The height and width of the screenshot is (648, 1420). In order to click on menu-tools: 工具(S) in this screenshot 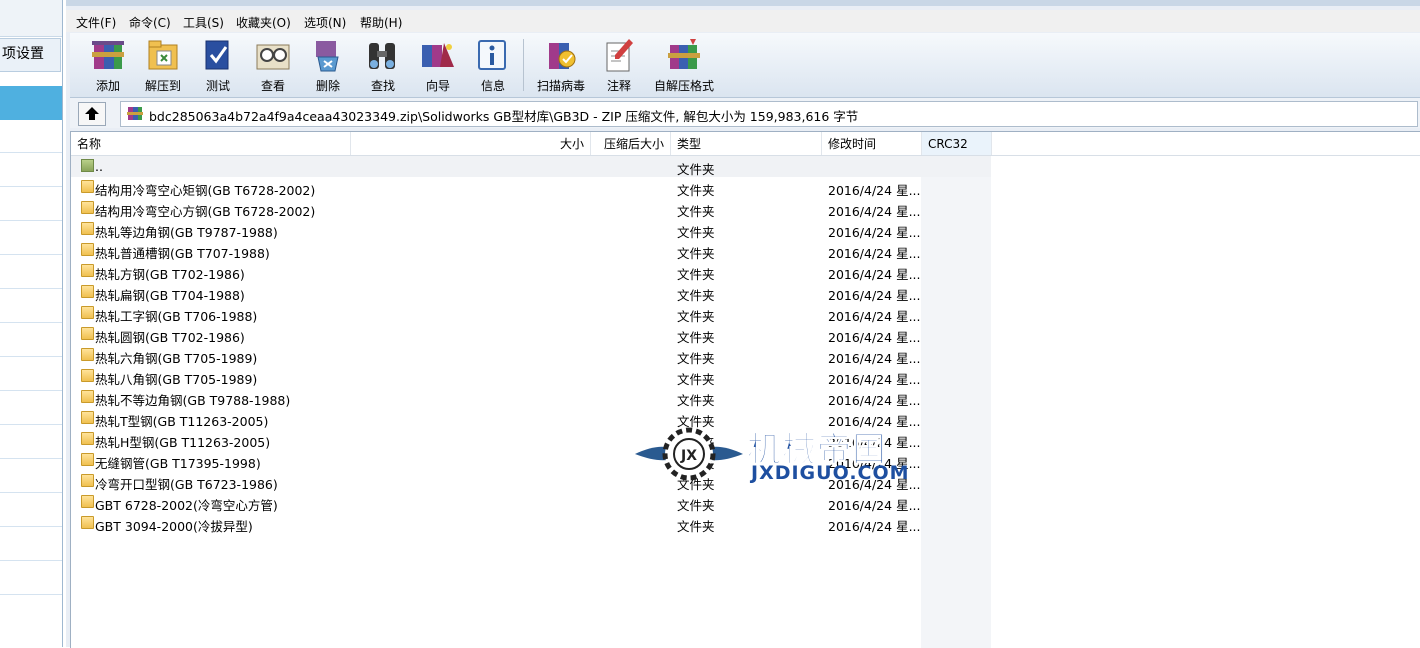, I will do `click(203, 22)`.